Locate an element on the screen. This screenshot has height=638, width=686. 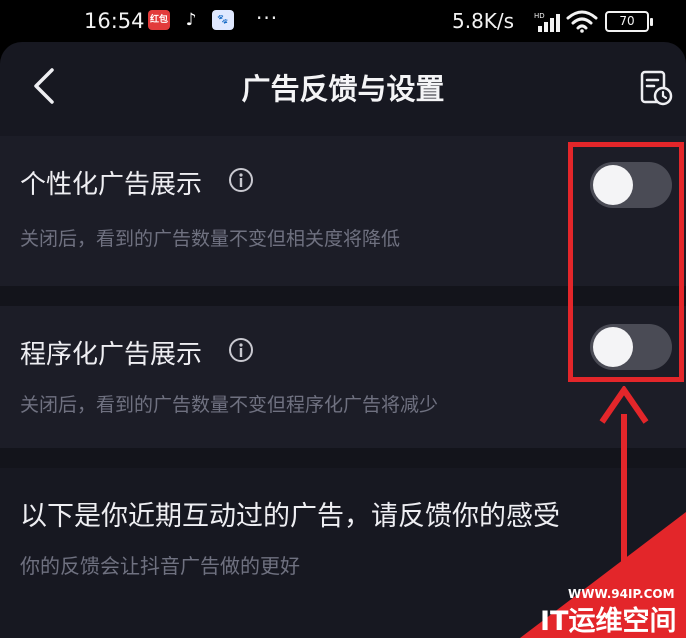
page-title: 广告反馈与设置 is located at coordinates (343, 89).